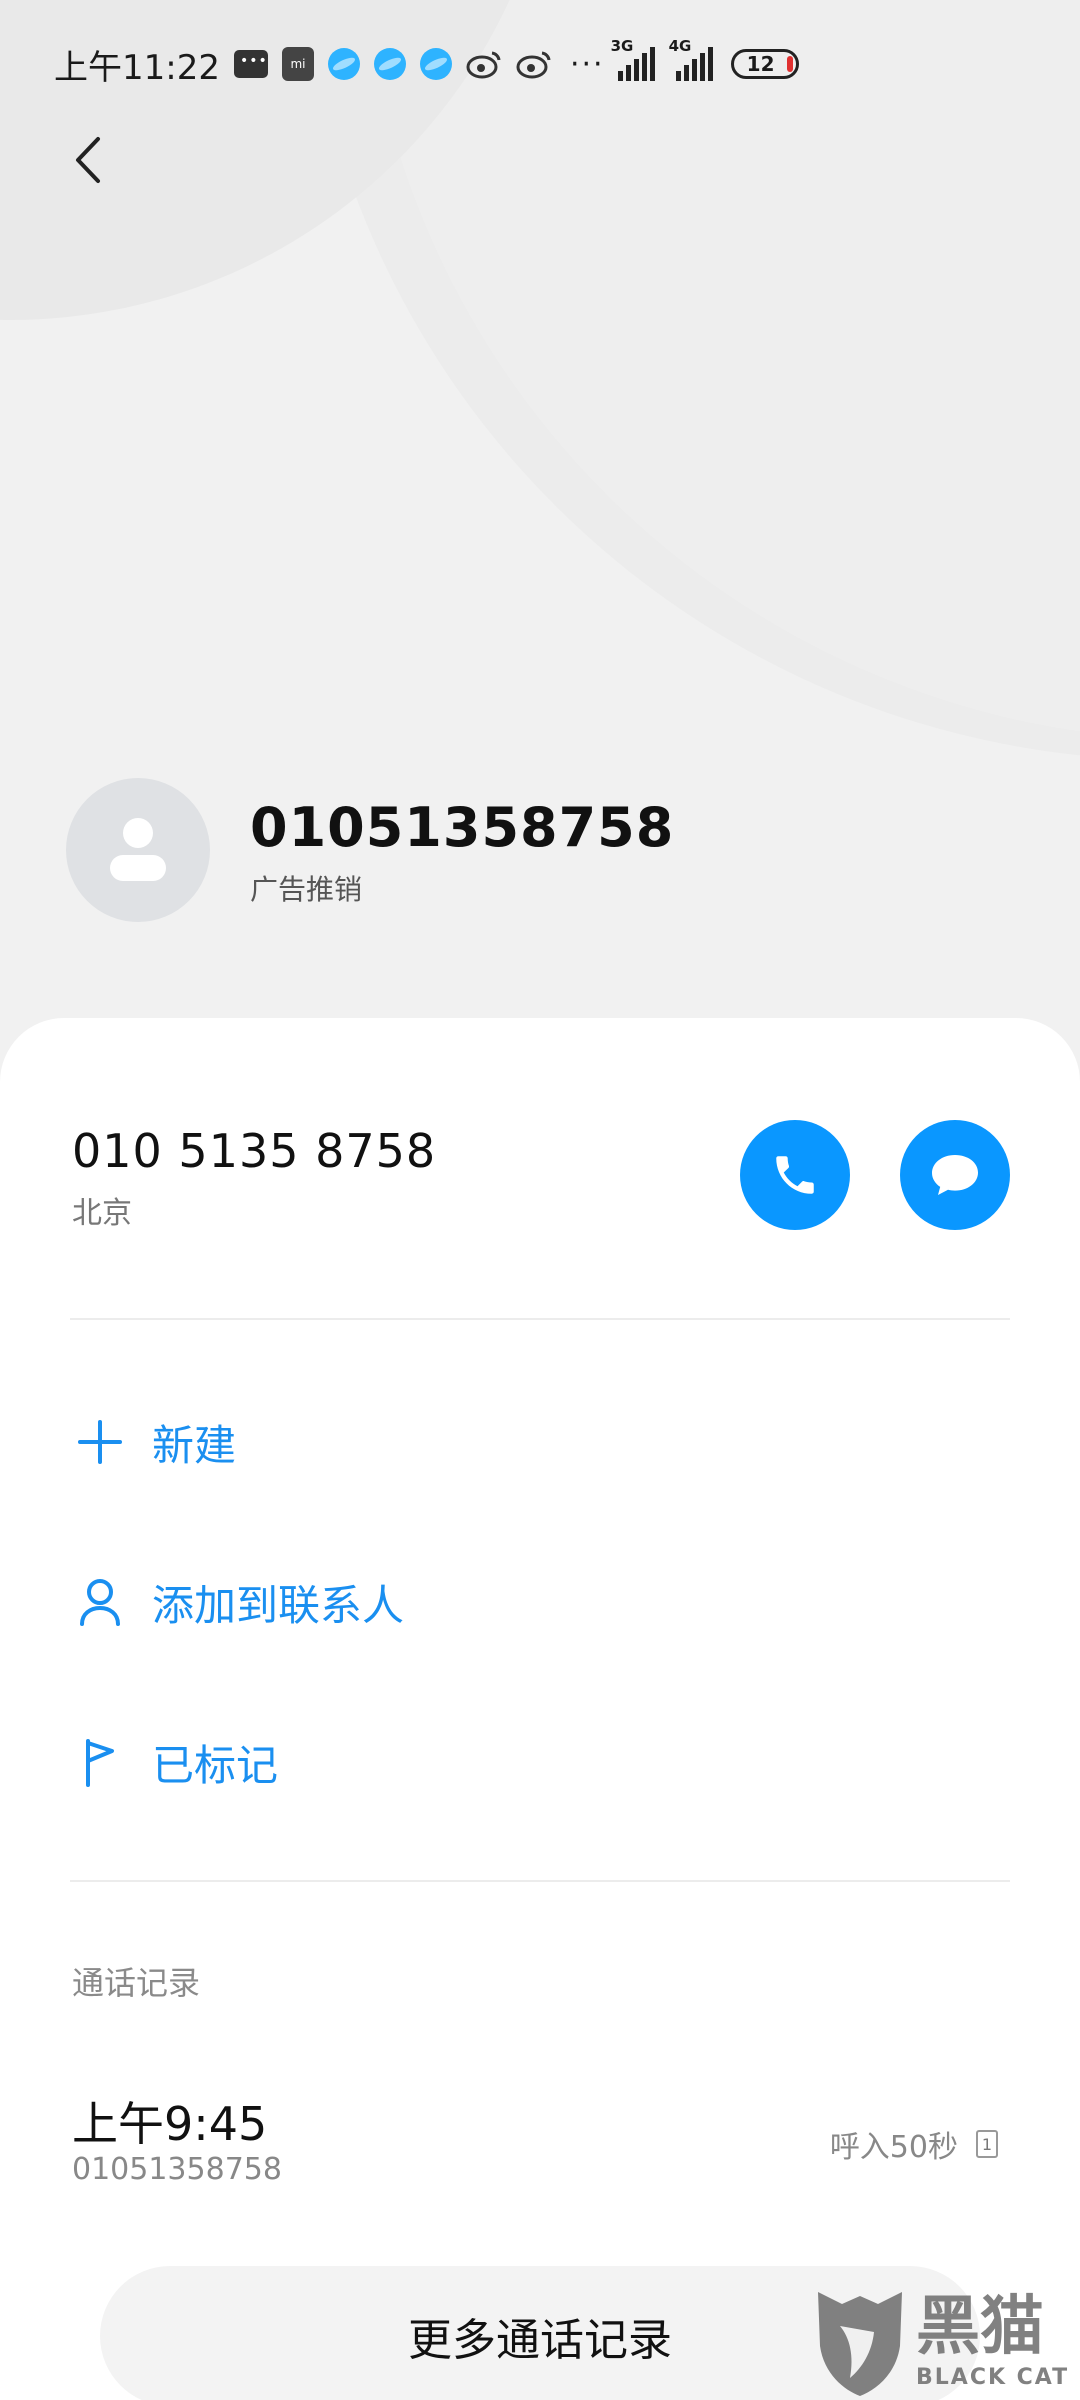  What do you see at coordinates (587, 64) in the screenshot?
I see `more-notifications-icon: ···` at bounding box center [587, 64].